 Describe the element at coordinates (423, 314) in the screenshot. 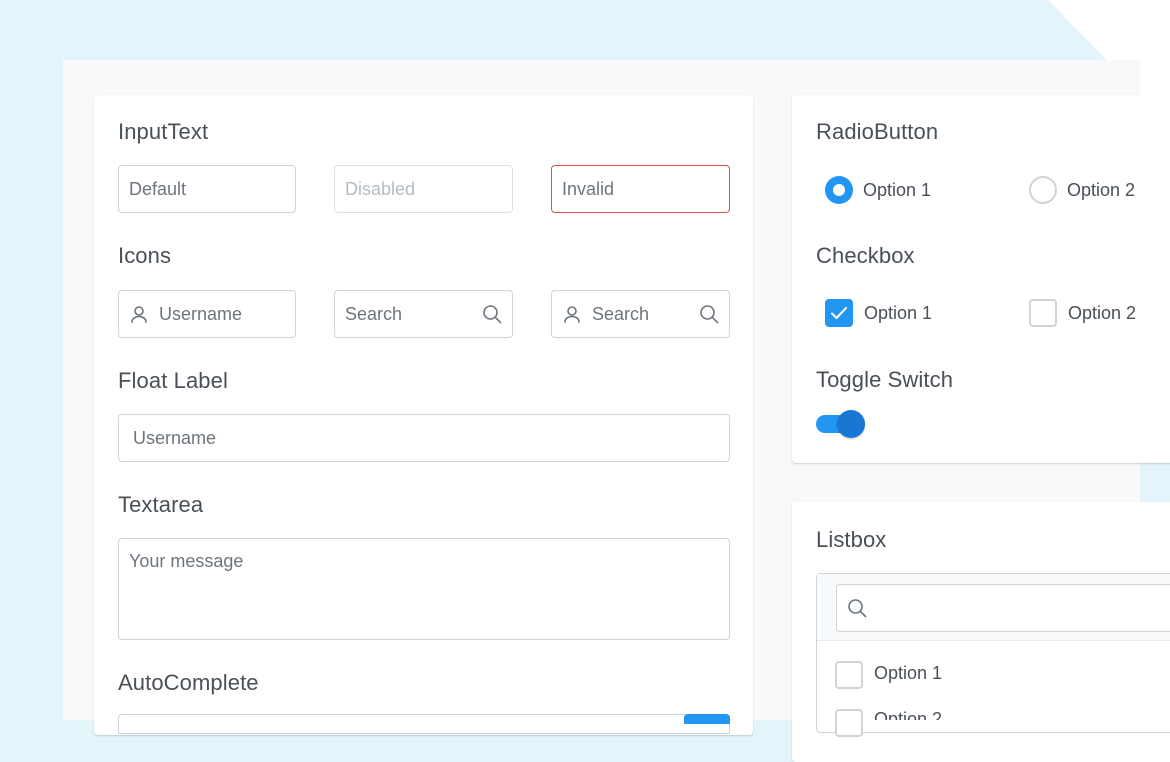

I see `search-icon-input: Search` at that location.